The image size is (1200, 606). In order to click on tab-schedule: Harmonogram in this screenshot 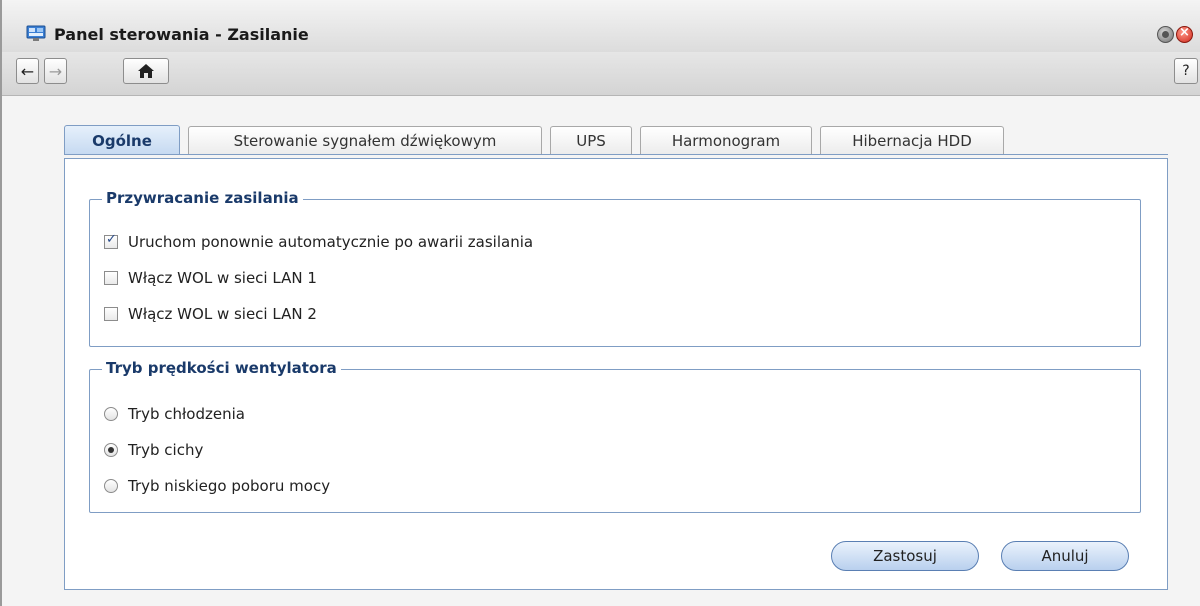, I will do `click(726, 140)`.